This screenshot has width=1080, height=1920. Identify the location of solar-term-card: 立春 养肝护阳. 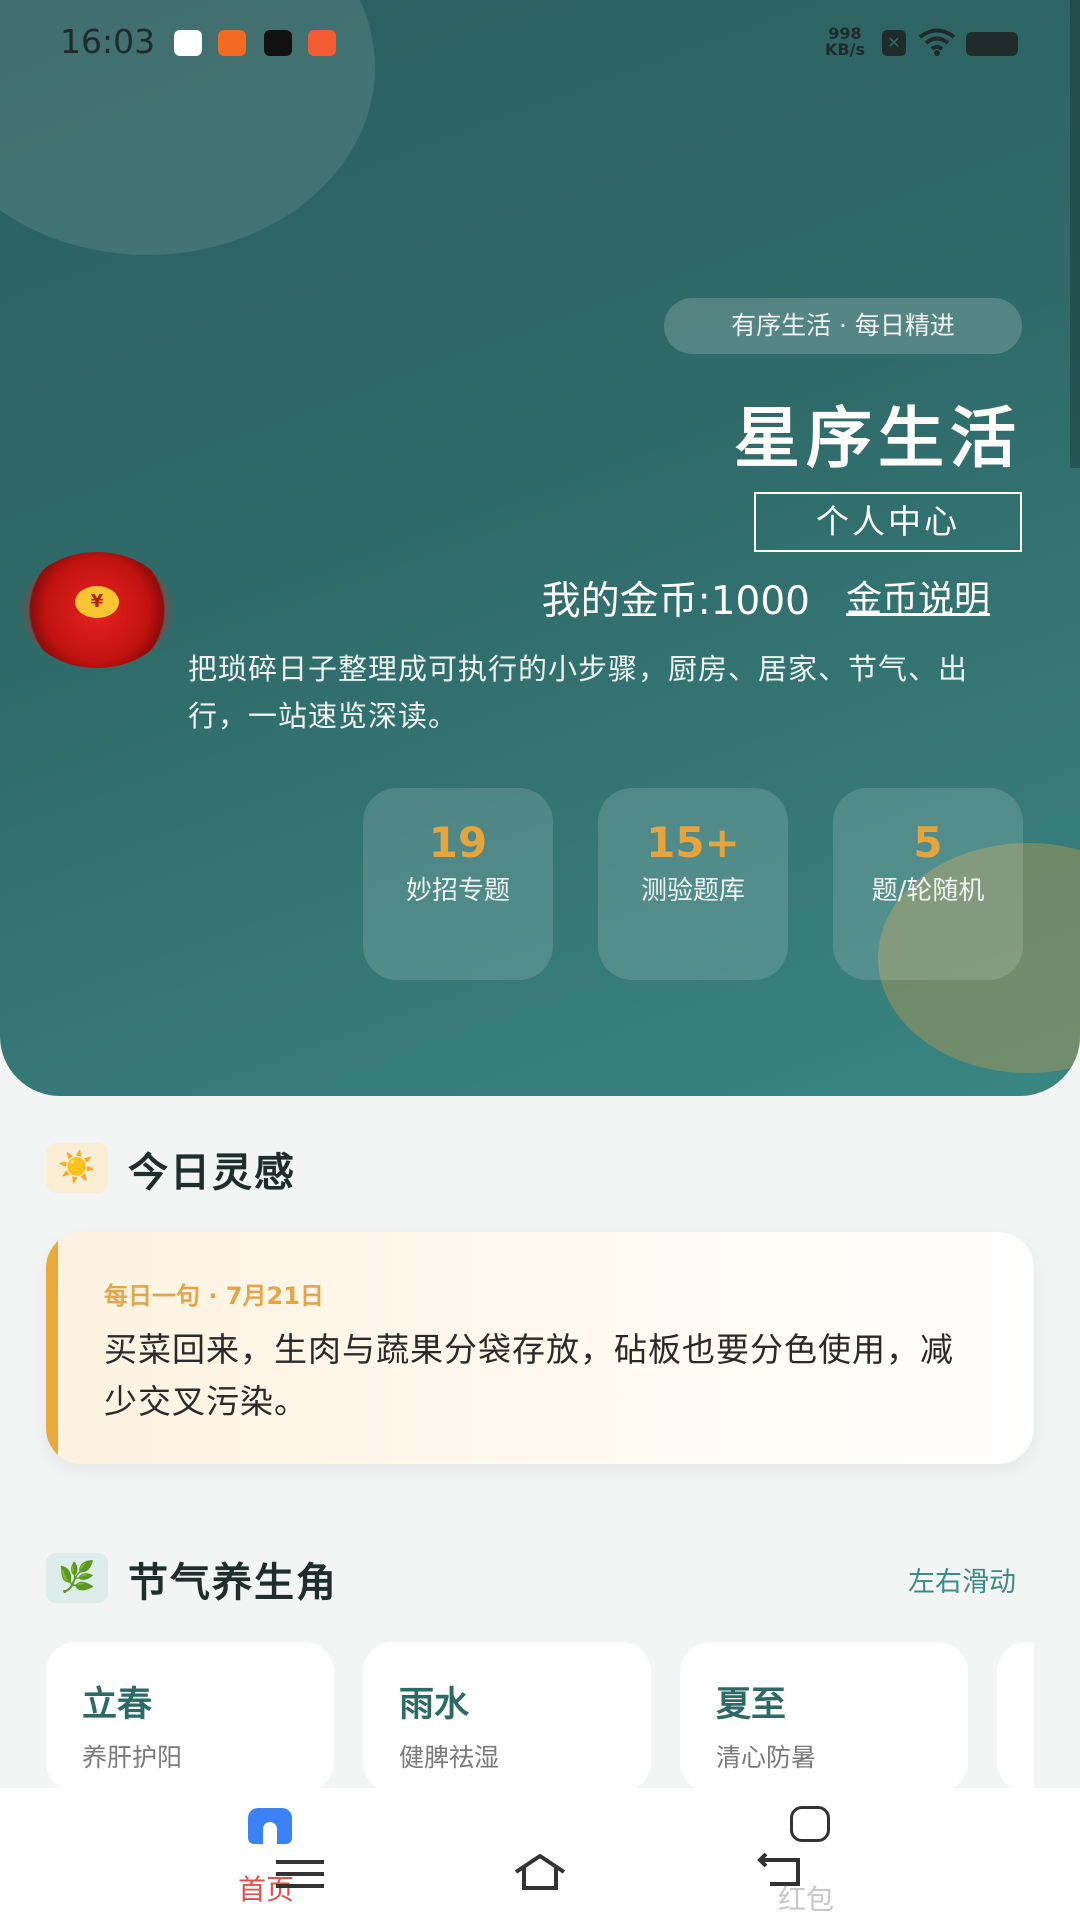
(190, 1717).